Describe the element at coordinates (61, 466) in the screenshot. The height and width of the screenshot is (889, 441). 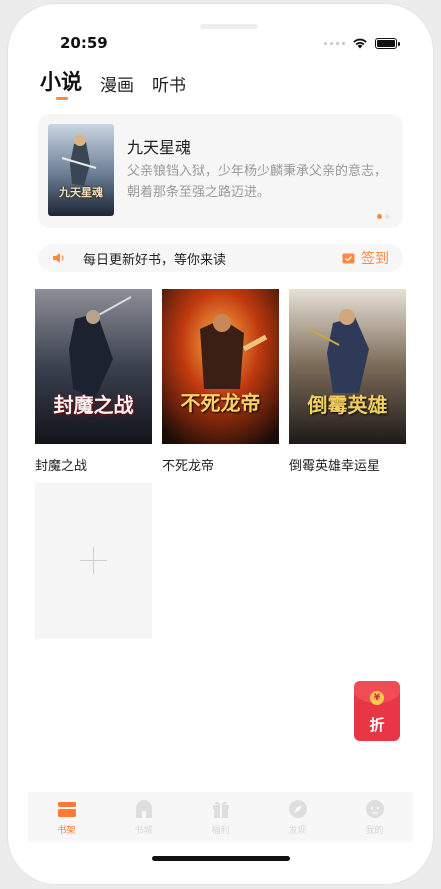
I see `book-title: 封魔之战` at that location.